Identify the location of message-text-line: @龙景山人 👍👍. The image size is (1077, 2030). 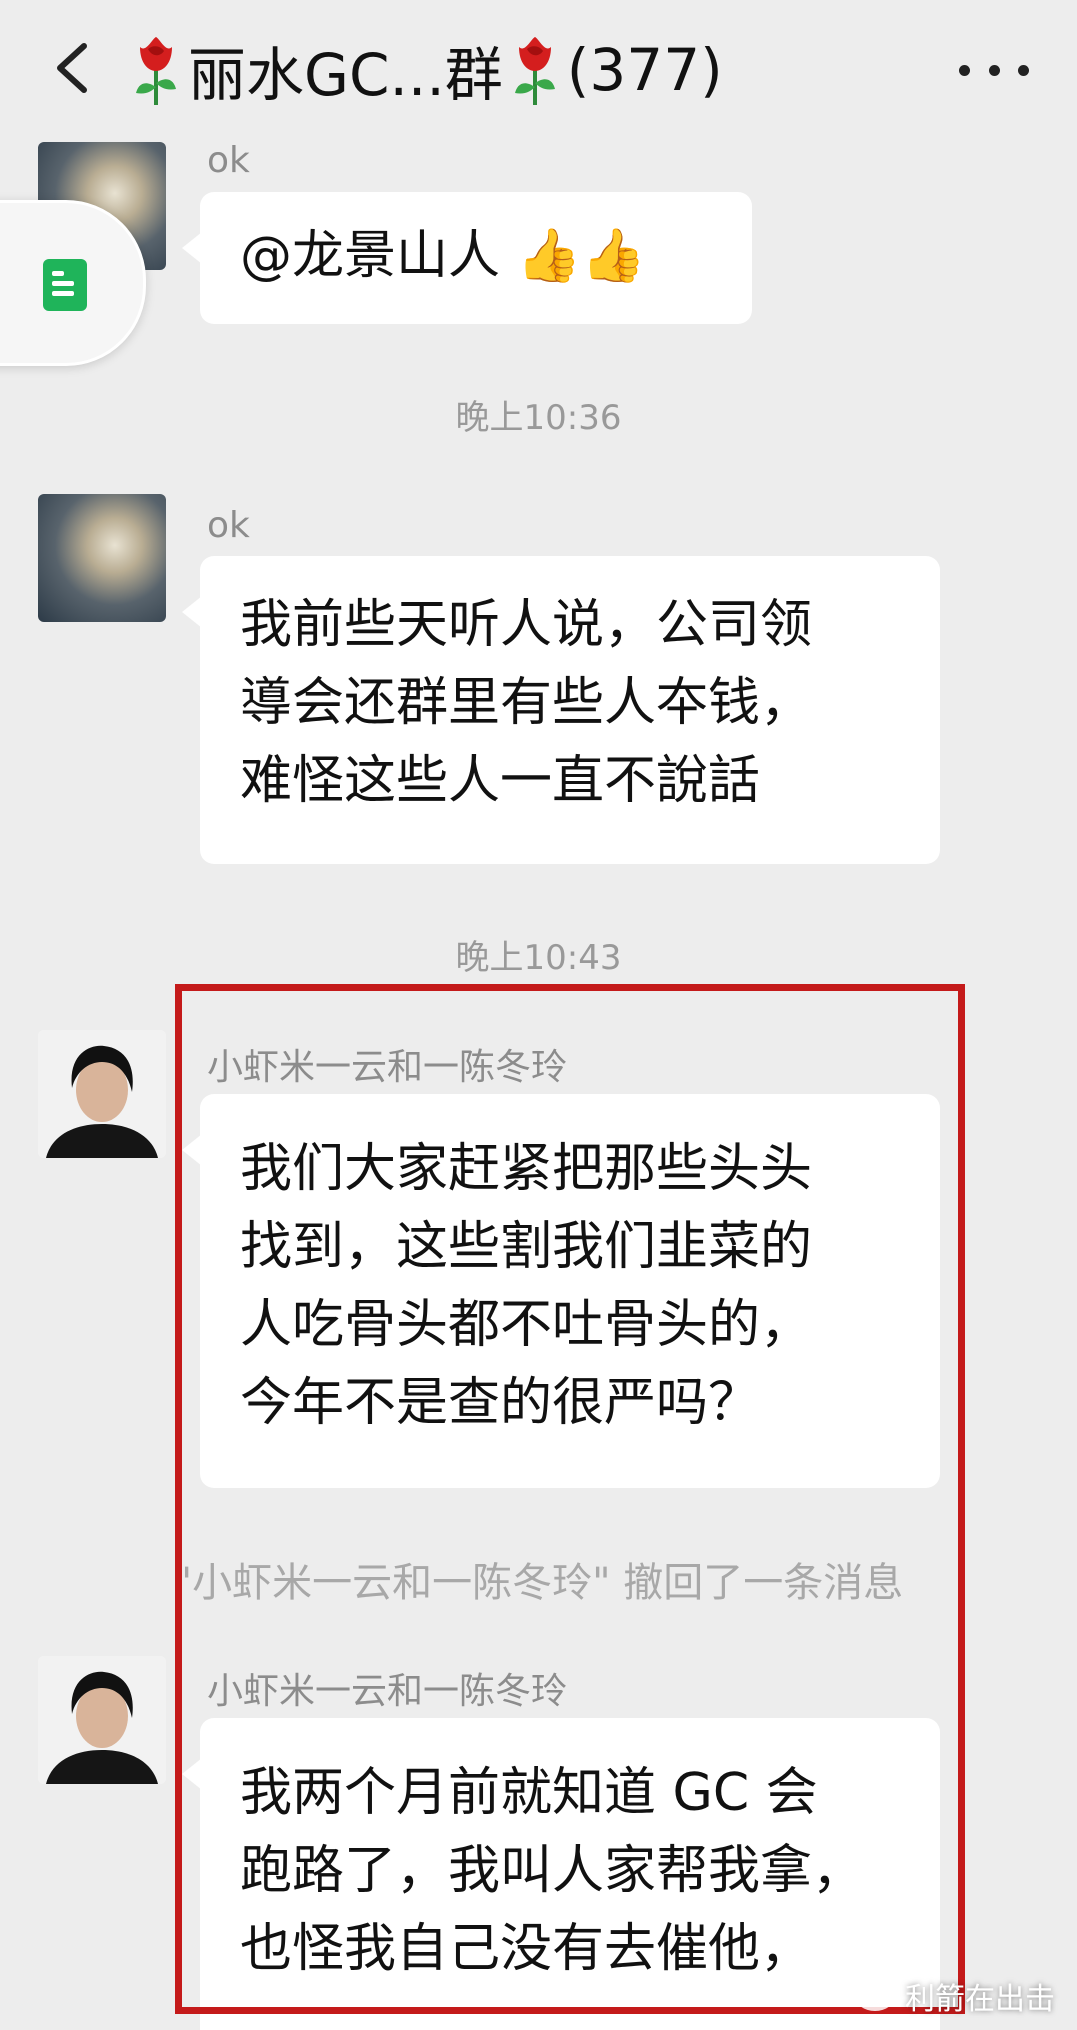
(443, 256).